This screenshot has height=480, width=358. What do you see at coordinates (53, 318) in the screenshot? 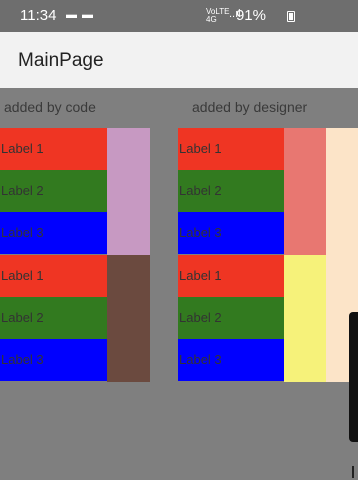
I see `code-label-2b: Label 2` at bounding box center [53, 318].